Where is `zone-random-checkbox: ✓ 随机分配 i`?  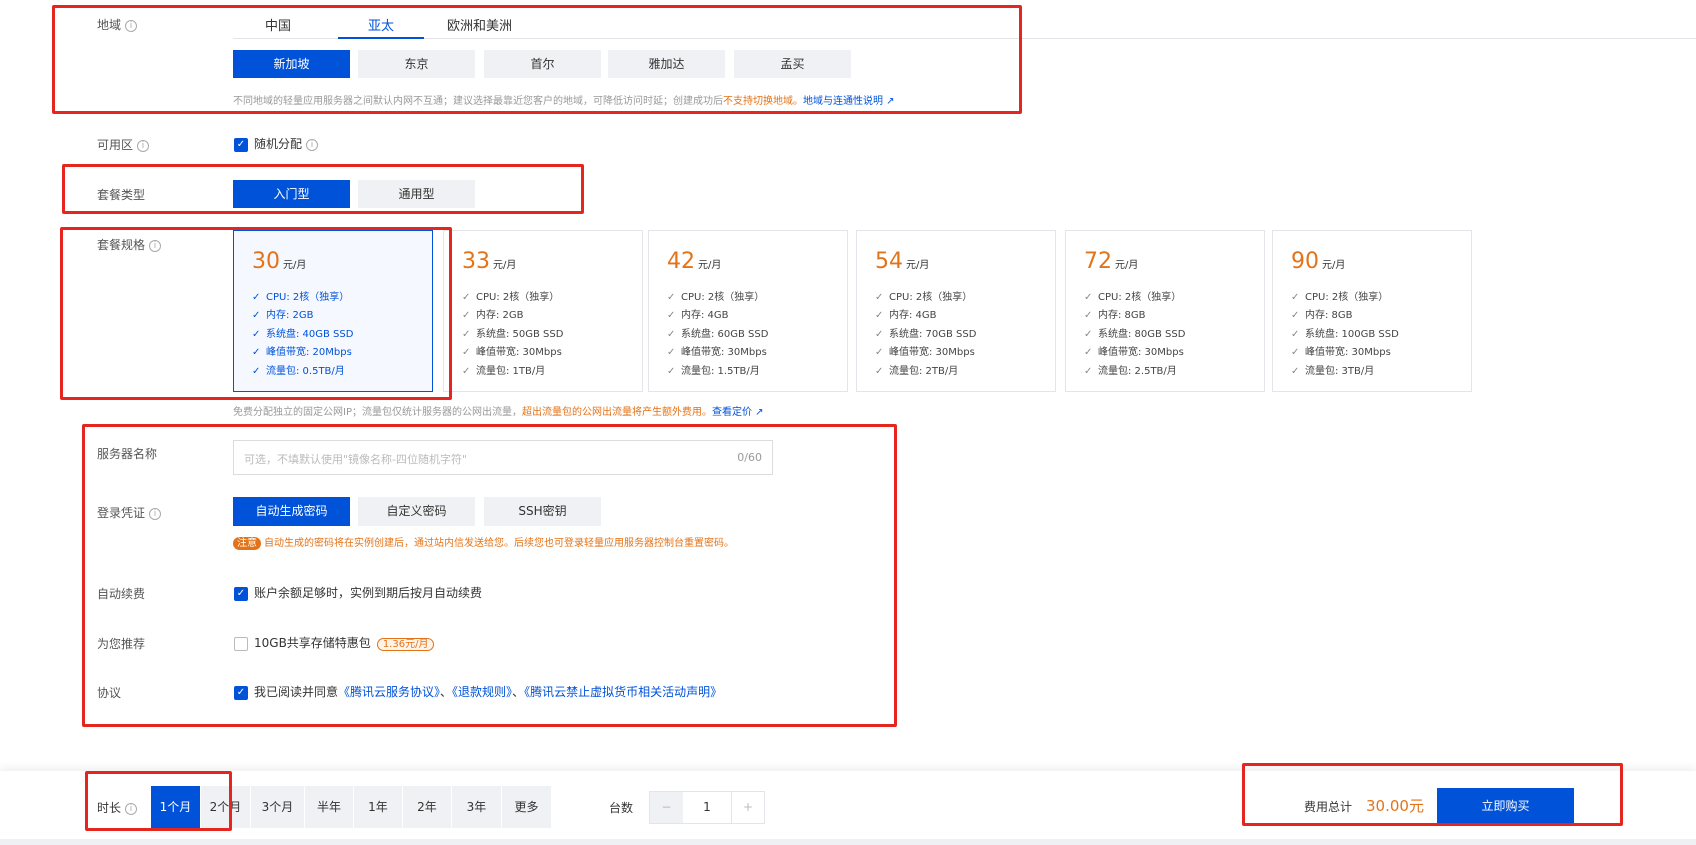
zone-random-checkbox: ✓ 随机分配 i is located at coordinates (276, 143).